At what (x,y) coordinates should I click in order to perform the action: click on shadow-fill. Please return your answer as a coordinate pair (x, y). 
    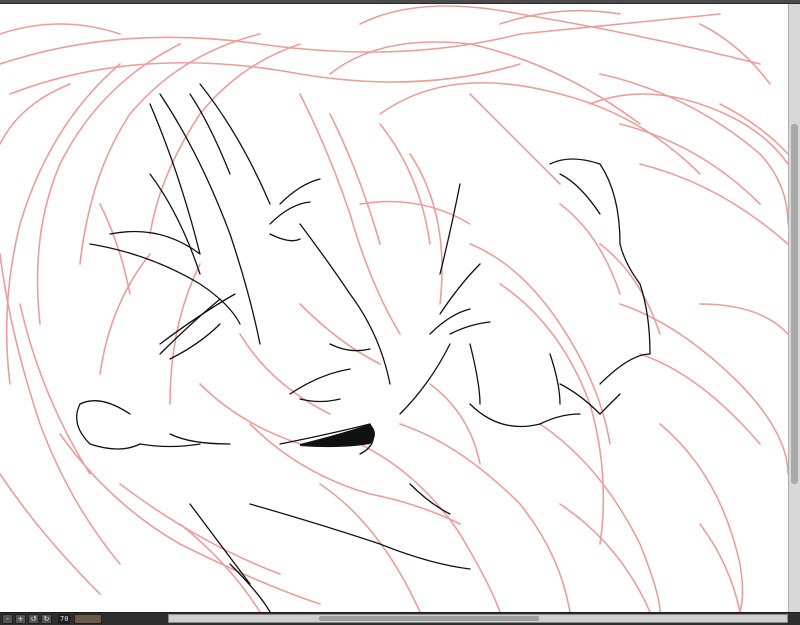
    Looking at the image, I should click on (337, 436).